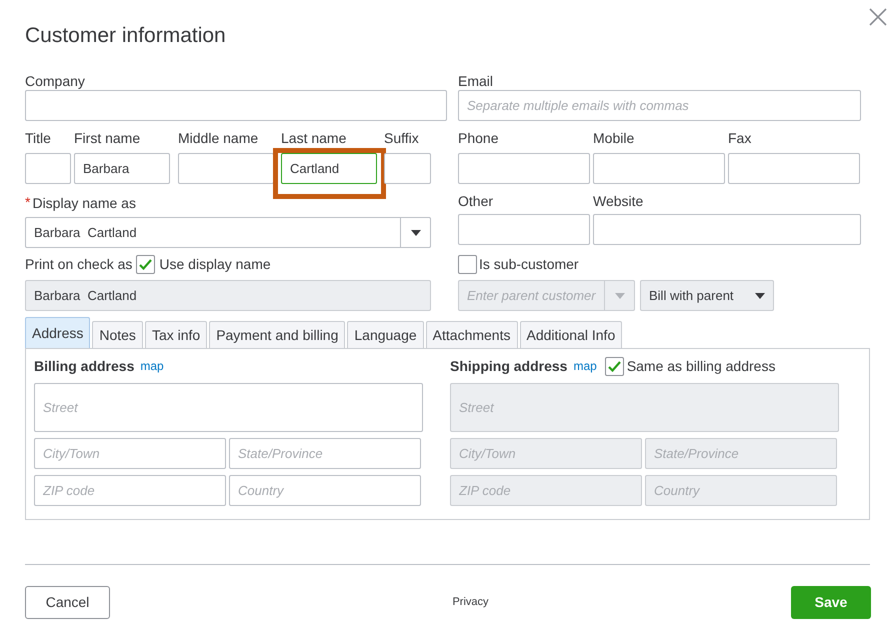 The width and height of the screenshot is (896, 633). What do you see at coordinates (215, 264) in the screenshot?
I see `field-label: Use display name` at bounding box center [215, 264].